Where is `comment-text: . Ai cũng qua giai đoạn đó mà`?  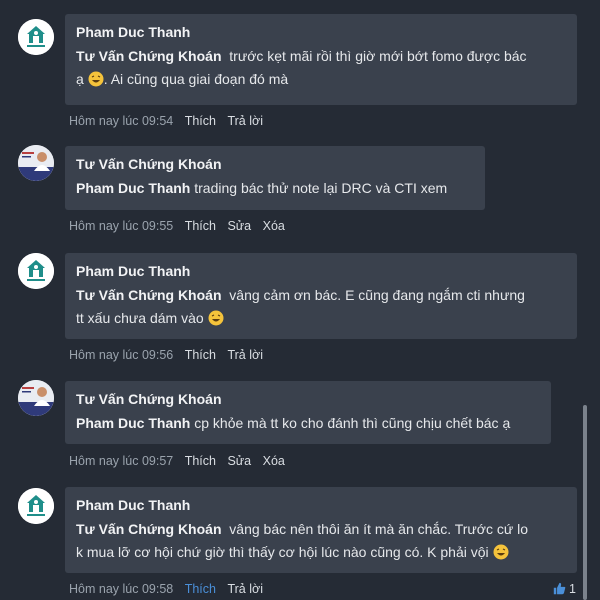 comment-text: . Ai cũng qua giai đoạn đó mà is located at coordinates (196, 79).